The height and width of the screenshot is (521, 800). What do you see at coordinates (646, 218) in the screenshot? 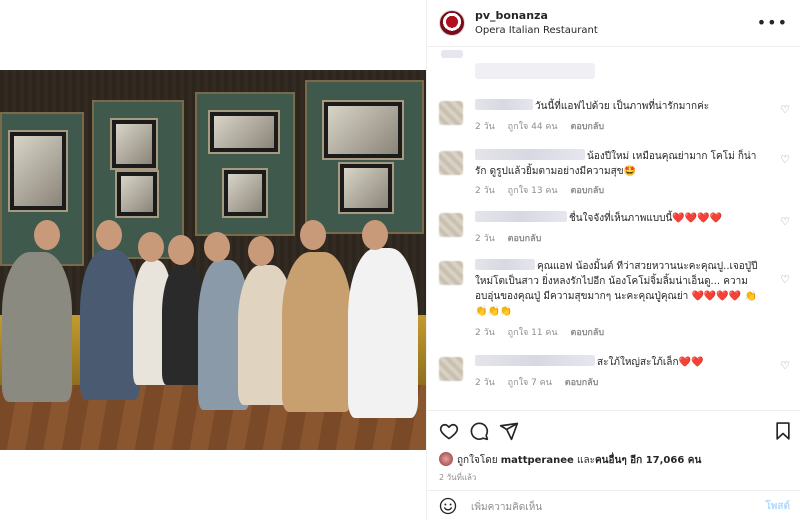
I see `comment-text: ชื่นใจจังที่เห็นภาพแบบนี้❤️❤️❤️❤️` at bounding box center [646, 218].